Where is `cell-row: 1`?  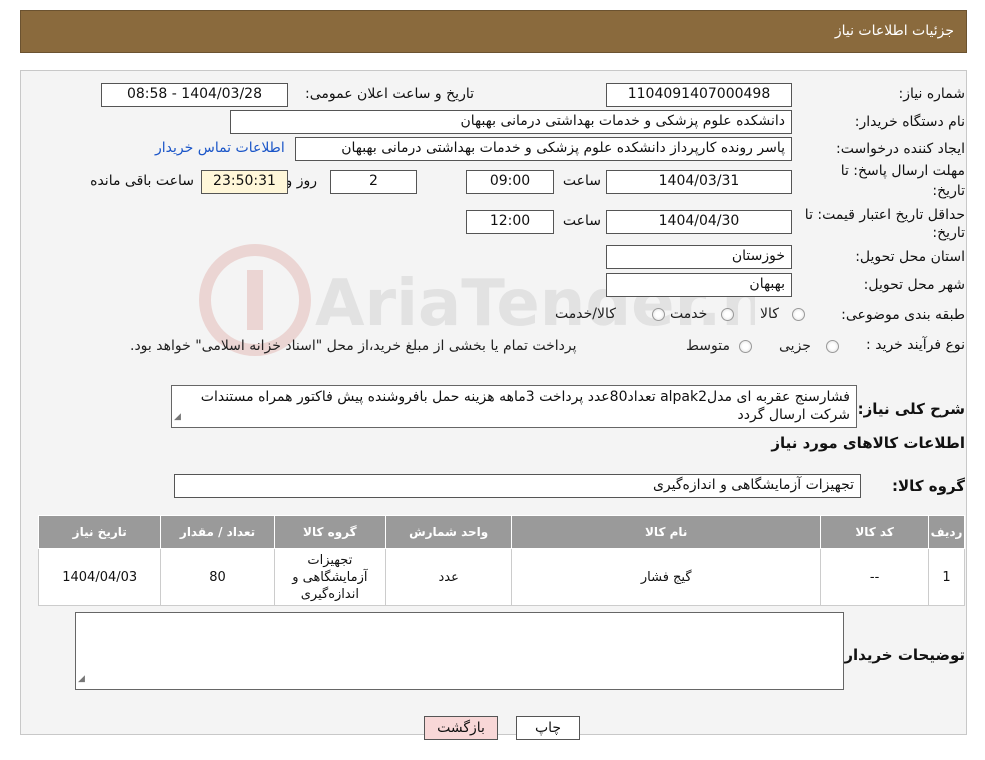 cell-row: 1 is located at coordinates (946, 577).